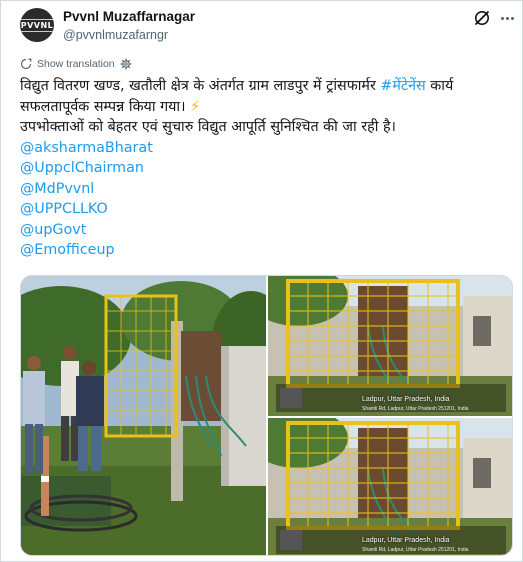 The width and height of the screenshot is (523, 562). I want to click on lightning-icon: ⚡, so click(195, 106).